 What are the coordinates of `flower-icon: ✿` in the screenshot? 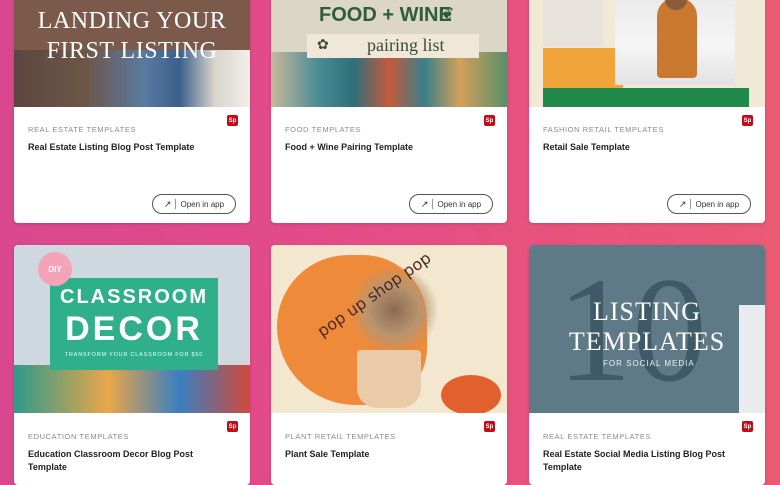 It's located at (323, 44).